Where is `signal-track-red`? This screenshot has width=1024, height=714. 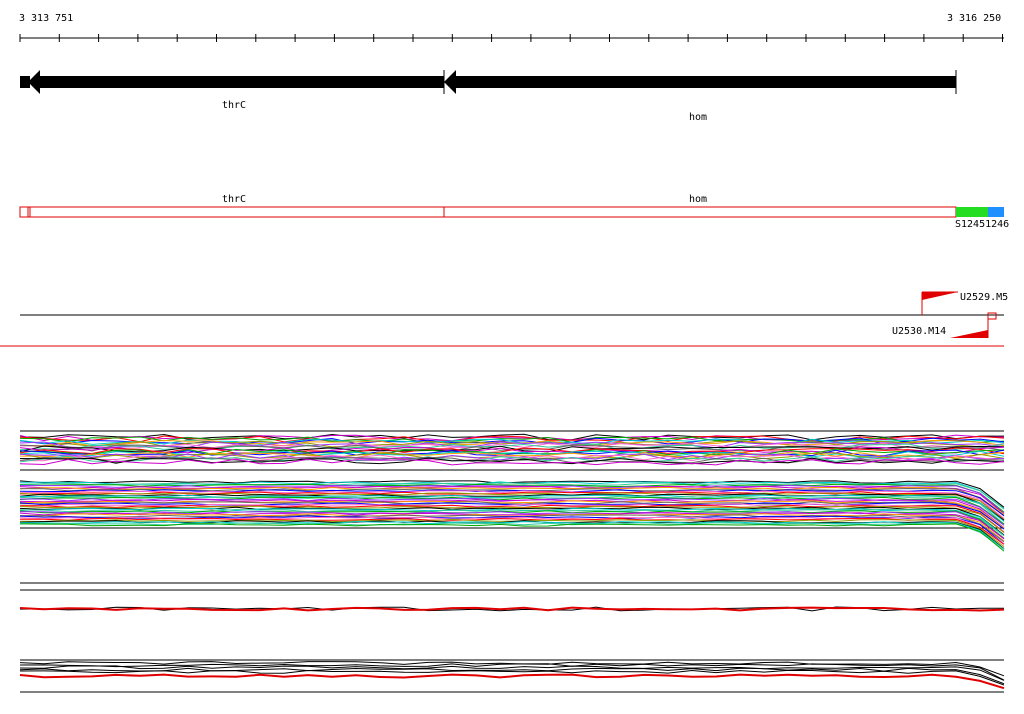
signal-track-red is located at coordinates (512, 597).